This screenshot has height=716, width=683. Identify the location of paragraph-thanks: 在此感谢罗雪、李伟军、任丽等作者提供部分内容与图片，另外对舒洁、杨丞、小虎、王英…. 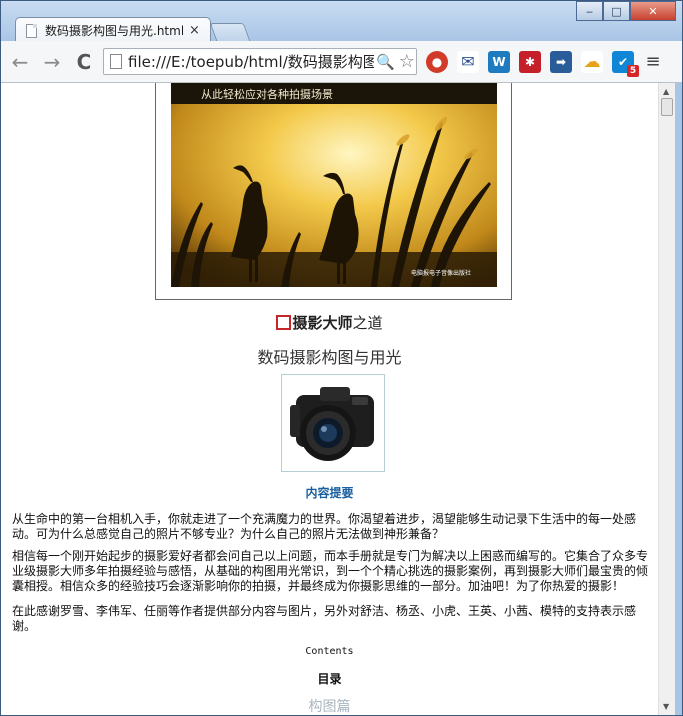
(324, 618).